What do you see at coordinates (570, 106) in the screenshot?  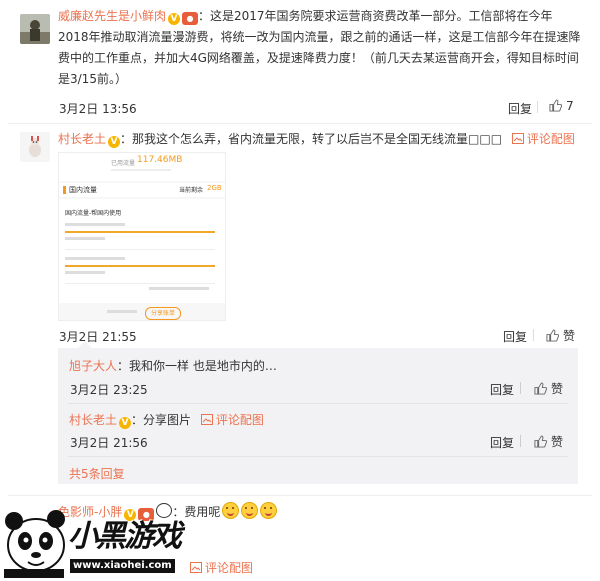 I see `like-count: 7` at bounding box center [570, 106].